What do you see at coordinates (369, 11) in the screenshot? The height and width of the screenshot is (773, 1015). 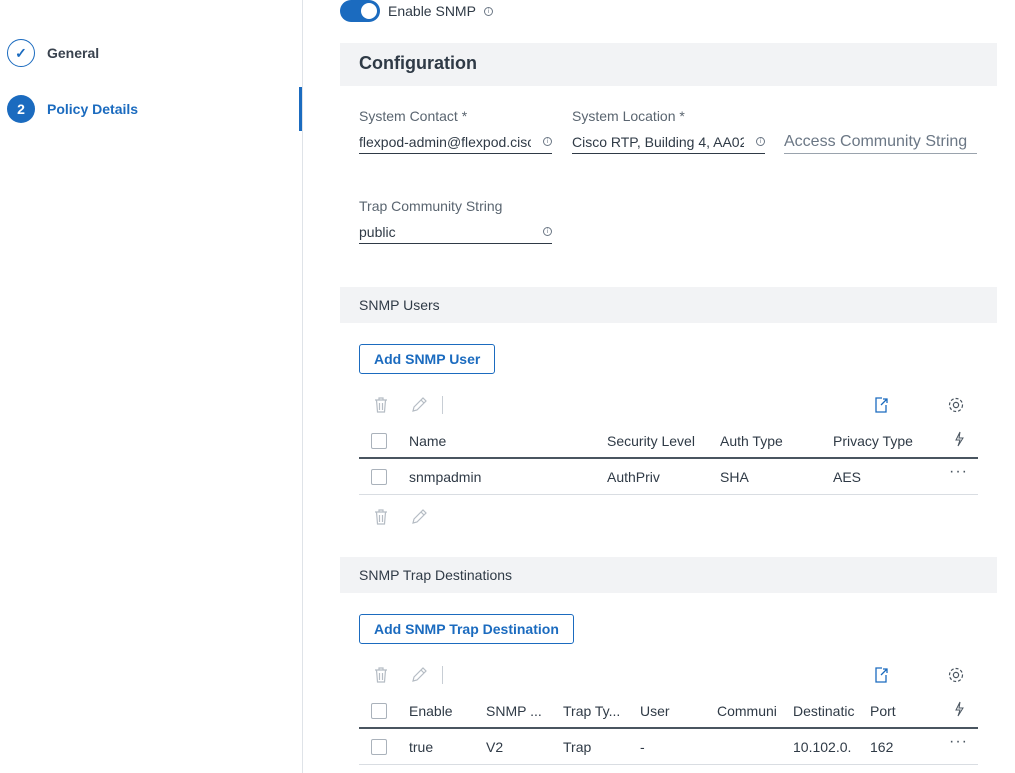 I see `toggle-knob` at bounding box center [369, 11].